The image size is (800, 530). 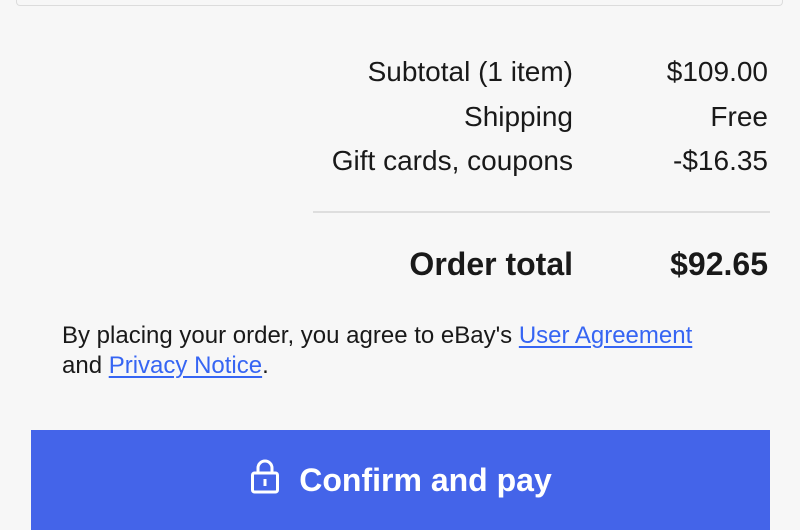 I want to click on summary-row-shipping: Shipping Free, so click(x=535, y=117).